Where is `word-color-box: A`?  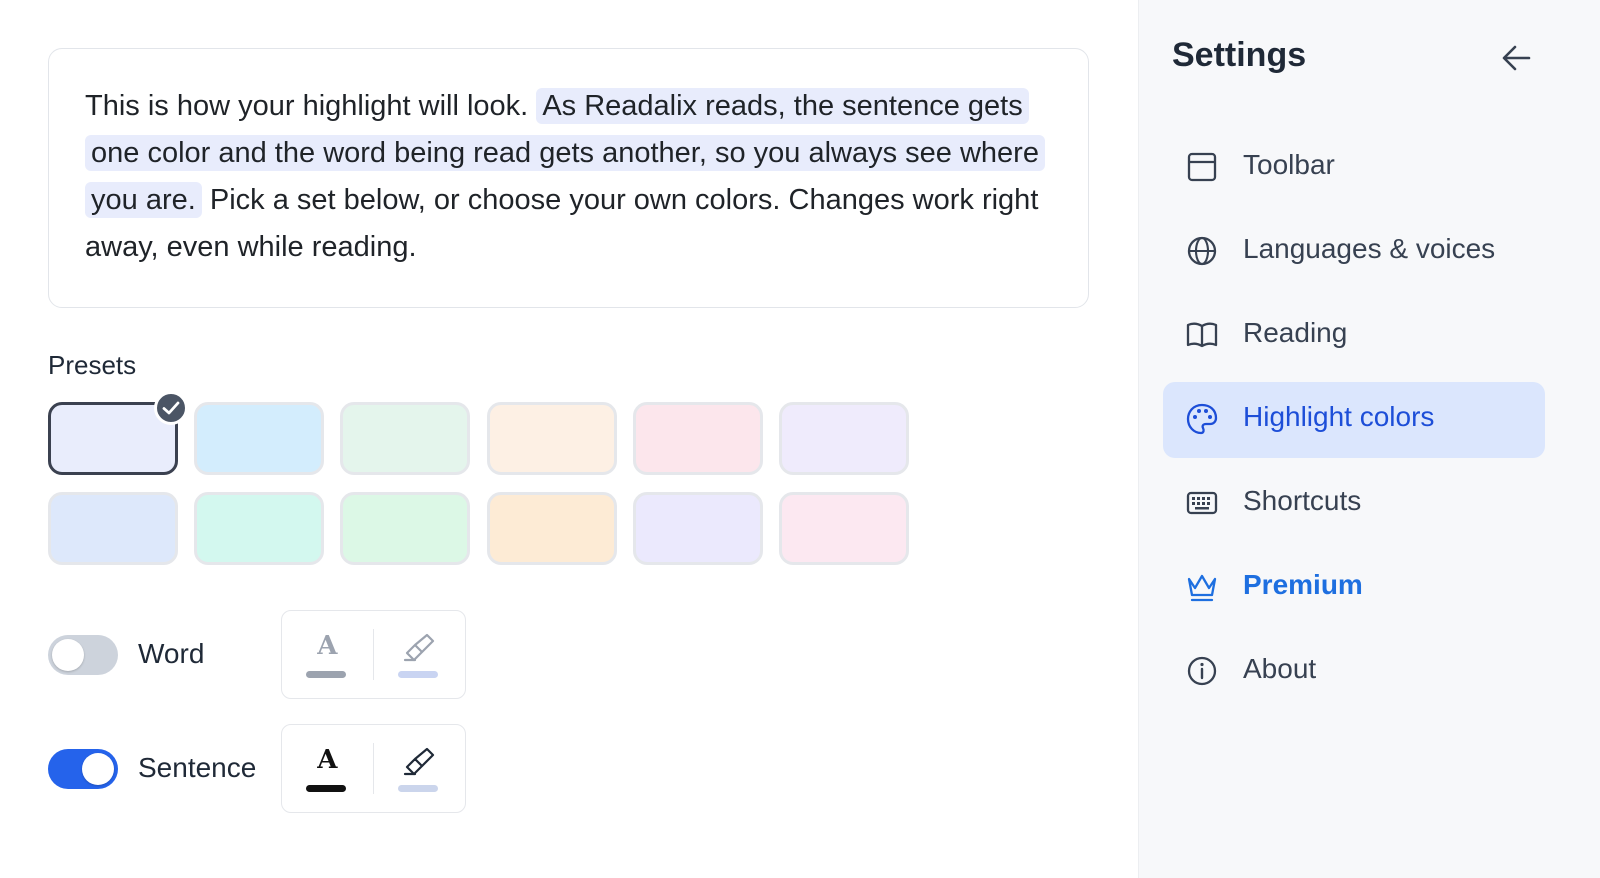 word-color-box: A is located at coordinates (373, 654).